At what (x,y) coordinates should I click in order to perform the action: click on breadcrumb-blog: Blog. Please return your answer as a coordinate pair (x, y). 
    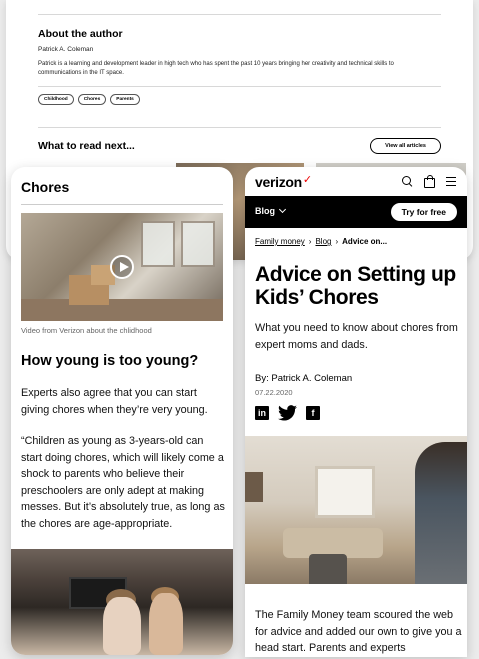
    Looking at the image, I should click on (323, 241).